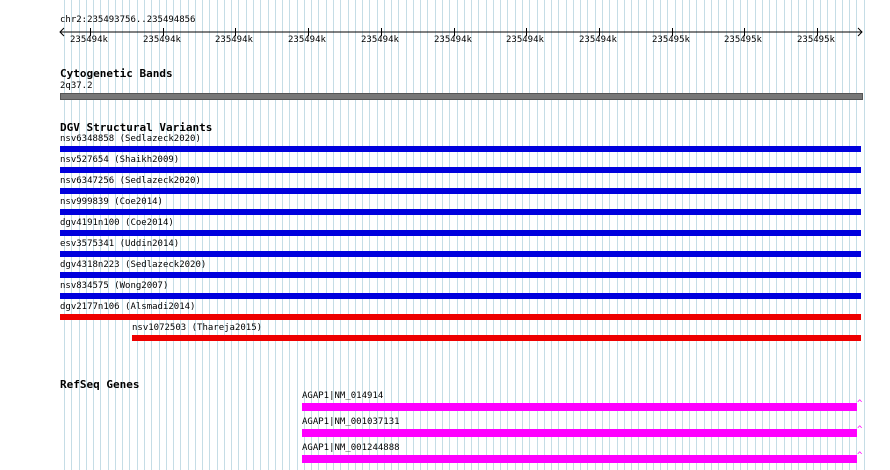  Describe the element at coordinates (343, 396) in the screenshot. I see `refseq-gene-label: AGAP1|NM_014914` at that location.